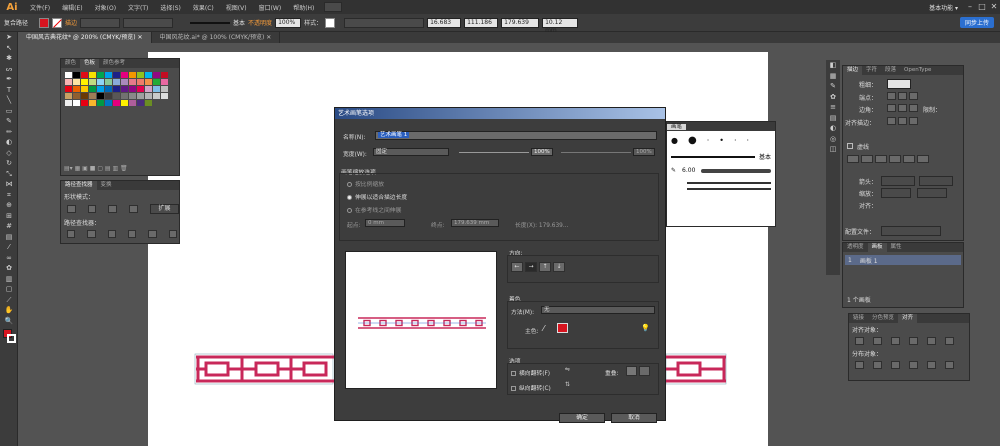 This screenshot has width=1000, height=446. Describe the element at coordinates (79, 185) in the screenshot. I see `tab-pathfinder: 路径查找器` at that location.